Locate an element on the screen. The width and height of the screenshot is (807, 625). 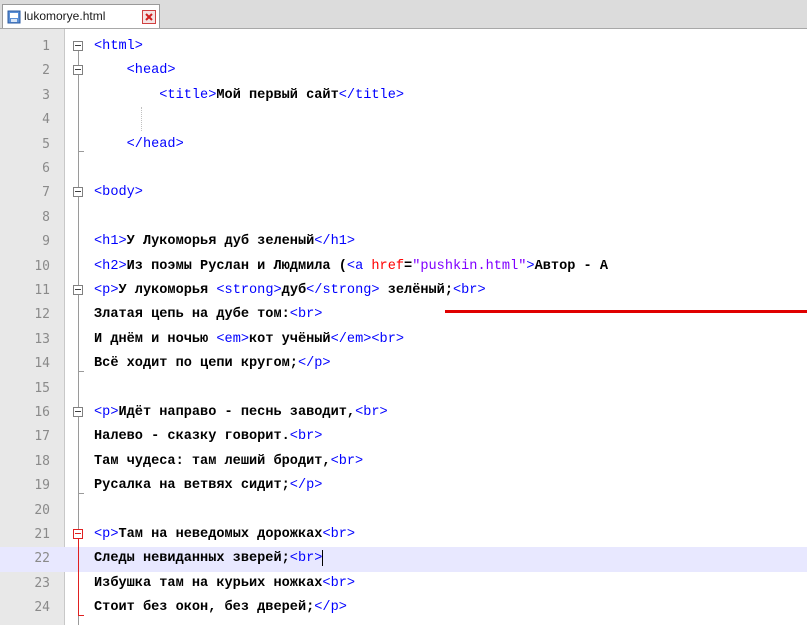
close-icon is located at coordinates (149, 17).